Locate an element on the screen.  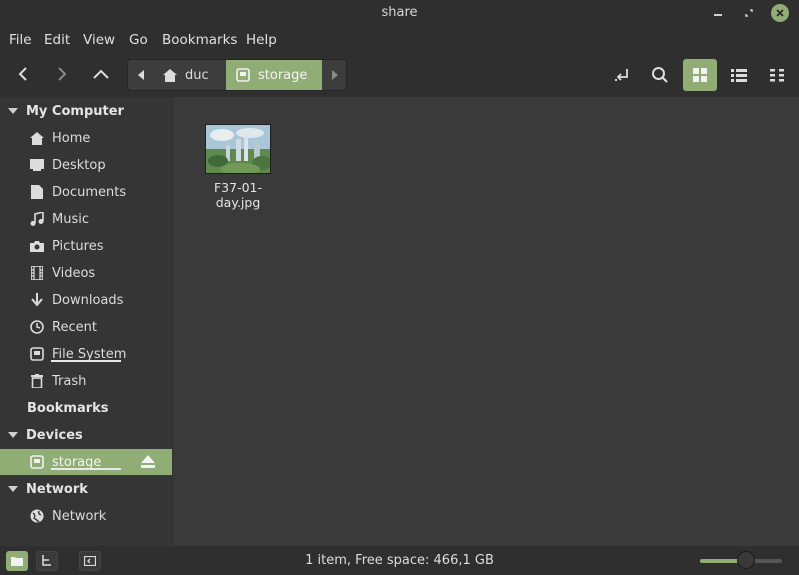
section-my-computer: My Computer is located at coordinates (86, 111).